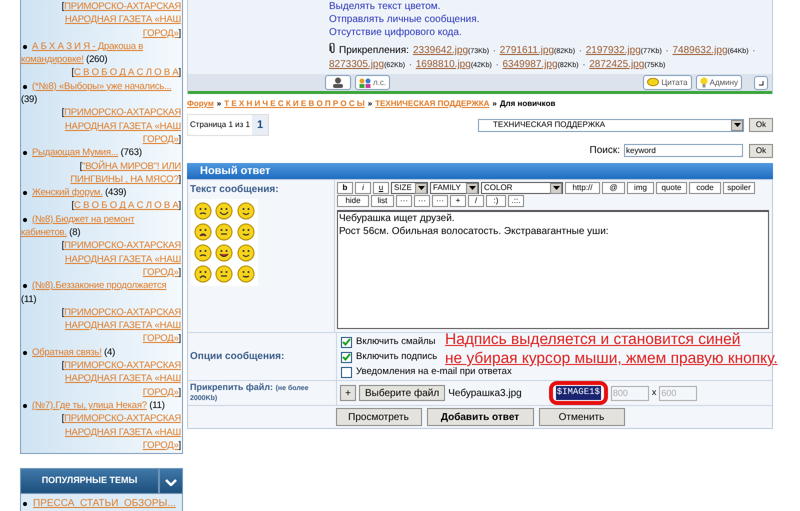  I want to click on annotation-text: не убирая курсор мыши, жмем правую кнопку., so click(611, 358).